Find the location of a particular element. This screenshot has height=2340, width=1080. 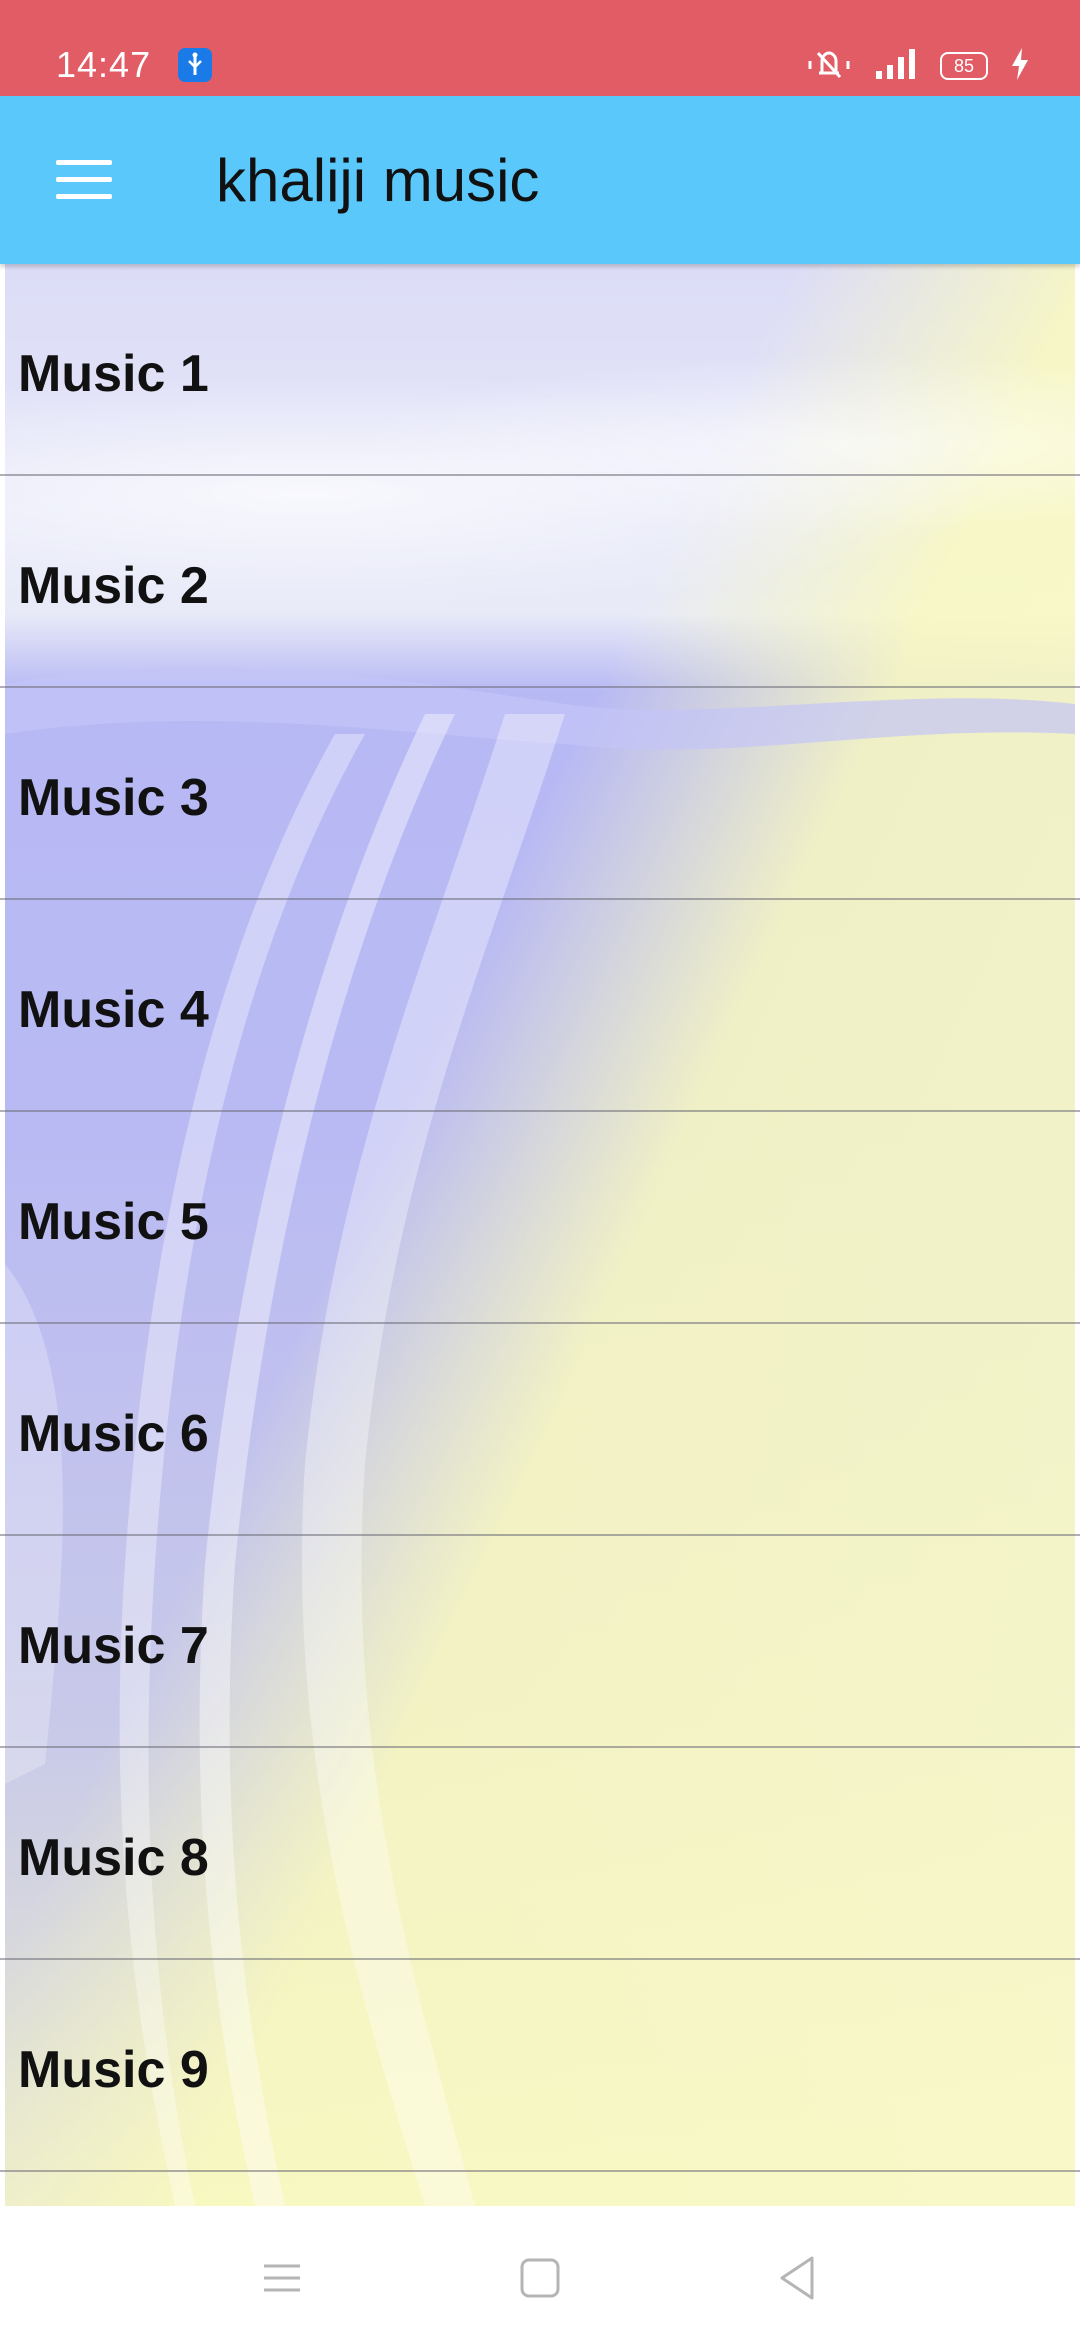

system-nav-bar is located at coordinates (540, 2273).